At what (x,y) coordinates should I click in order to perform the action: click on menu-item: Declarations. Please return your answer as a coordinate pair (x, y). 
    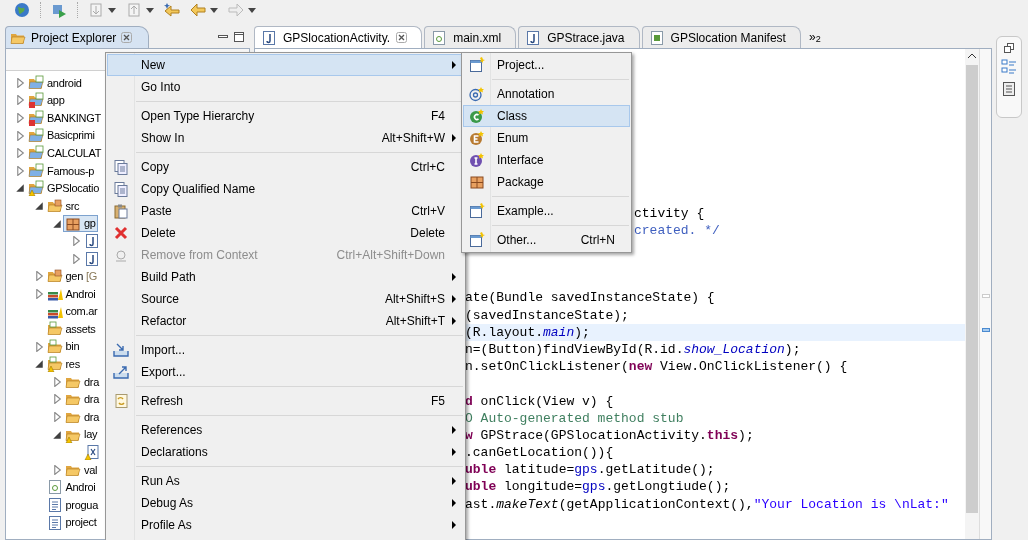
    Looking at the image, I should click on (285, 452).